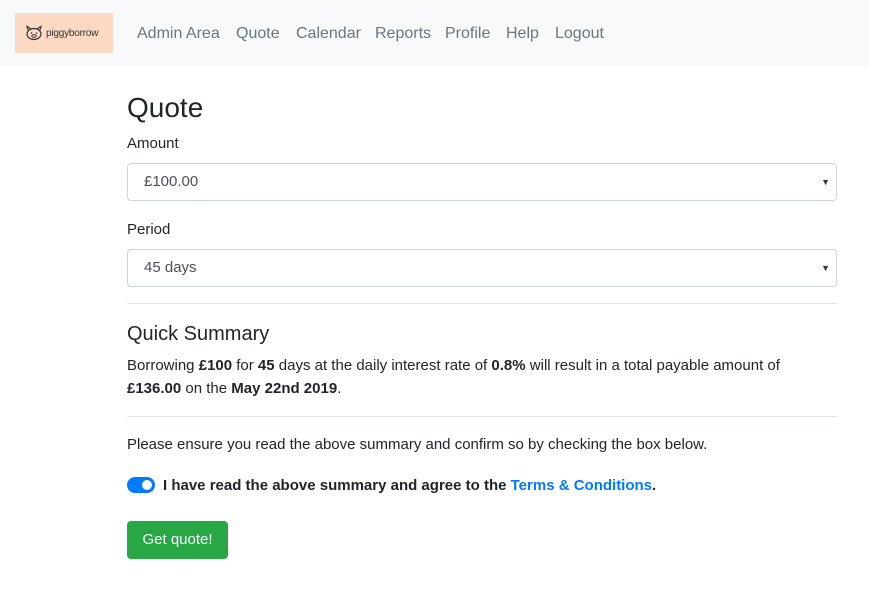 This screenshot has height=602, width=869. What do you see at coordinates (328, 33) in the screenshot?
I see `nav-calendar: Calendar` at bounding box center [328, 33].